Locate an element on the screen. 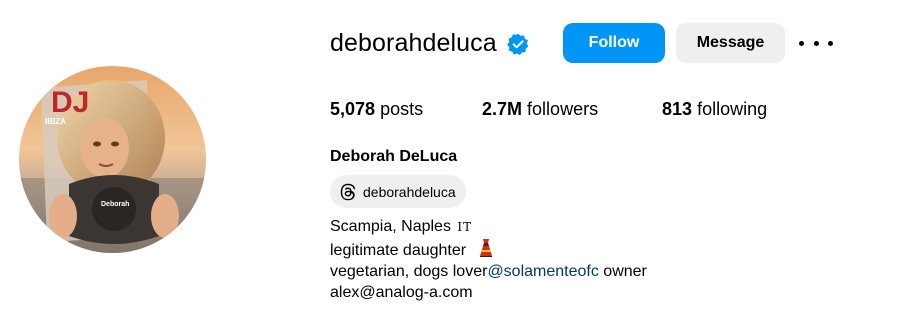  threads-link: deborahdeluca is located at coordinates (398, 191).